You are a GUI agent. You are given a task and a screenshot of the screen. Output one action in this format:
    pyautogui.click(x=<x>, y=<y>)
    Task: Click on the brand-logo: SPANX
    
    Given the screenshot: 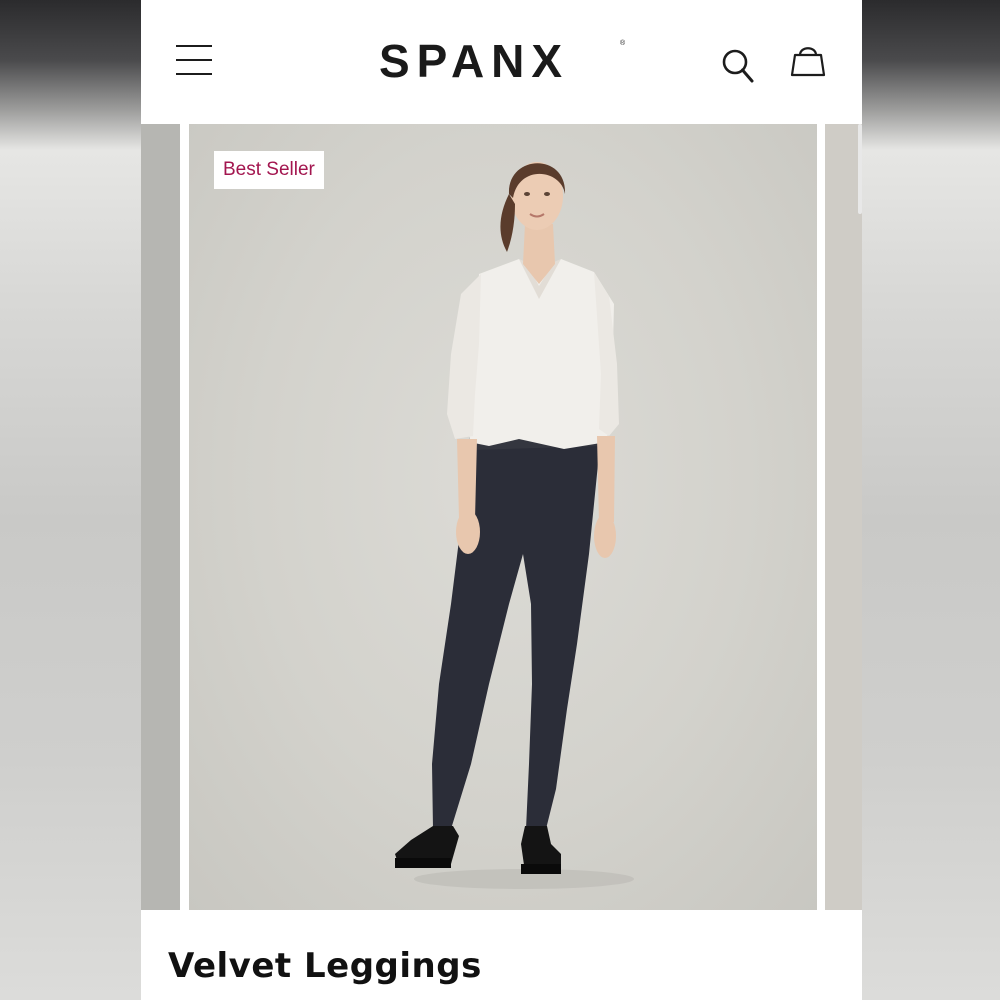 What is the action you would take?
    pyautogui.click(x=502, y=61)
    